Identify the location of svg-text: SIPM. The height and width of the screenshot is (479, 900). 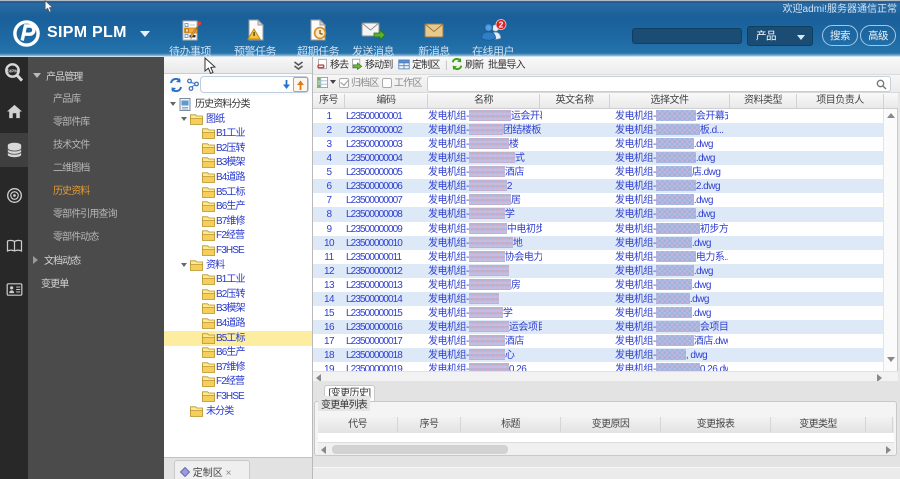
(12, 71).